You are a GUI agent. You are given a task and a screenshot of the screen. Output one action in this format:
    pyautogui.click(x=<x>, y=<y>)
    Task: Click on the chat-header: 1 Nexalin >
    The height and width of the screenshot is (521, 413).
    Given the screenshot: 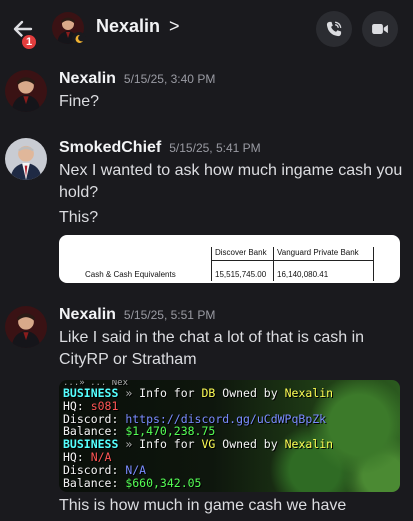 What is the action you would take?
    pyautogui.click(x=206, y=29)
    